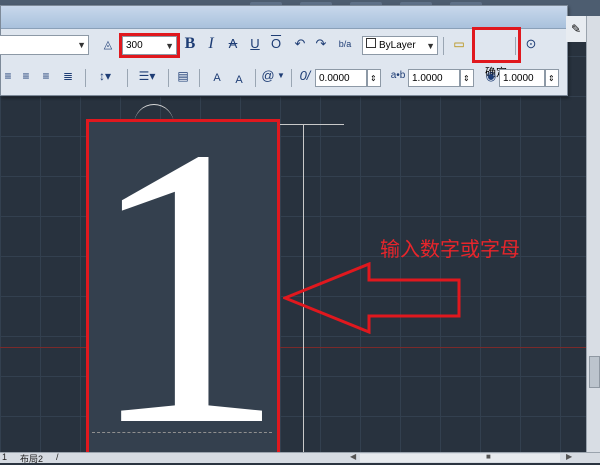 This screenshot has height=465, width=600. What do you see at coordinates (8, 76) in the screenshot?
I see `align-left-icon: ≡` at bounding box center [8, 76].